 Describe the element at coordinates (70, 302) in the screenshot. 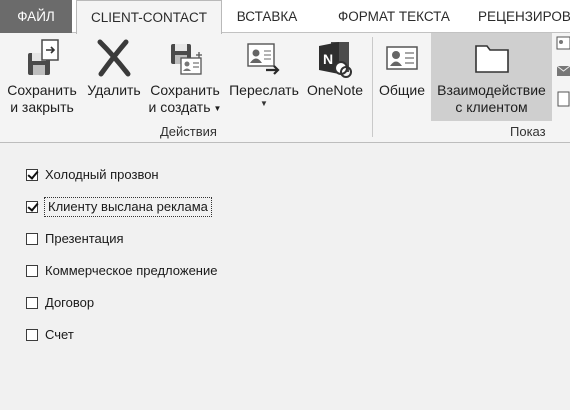

I see `checkbox-label: Договор` at that location.